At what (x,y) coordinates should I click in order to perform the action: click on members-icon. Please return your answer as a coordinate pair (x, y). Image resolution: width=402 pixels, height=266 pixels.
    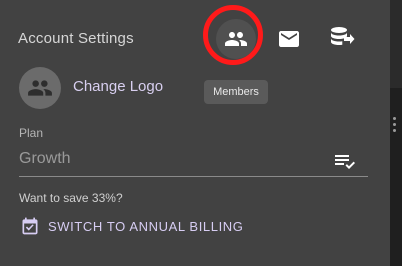
    Looking at the image, I should click on (236, 39).